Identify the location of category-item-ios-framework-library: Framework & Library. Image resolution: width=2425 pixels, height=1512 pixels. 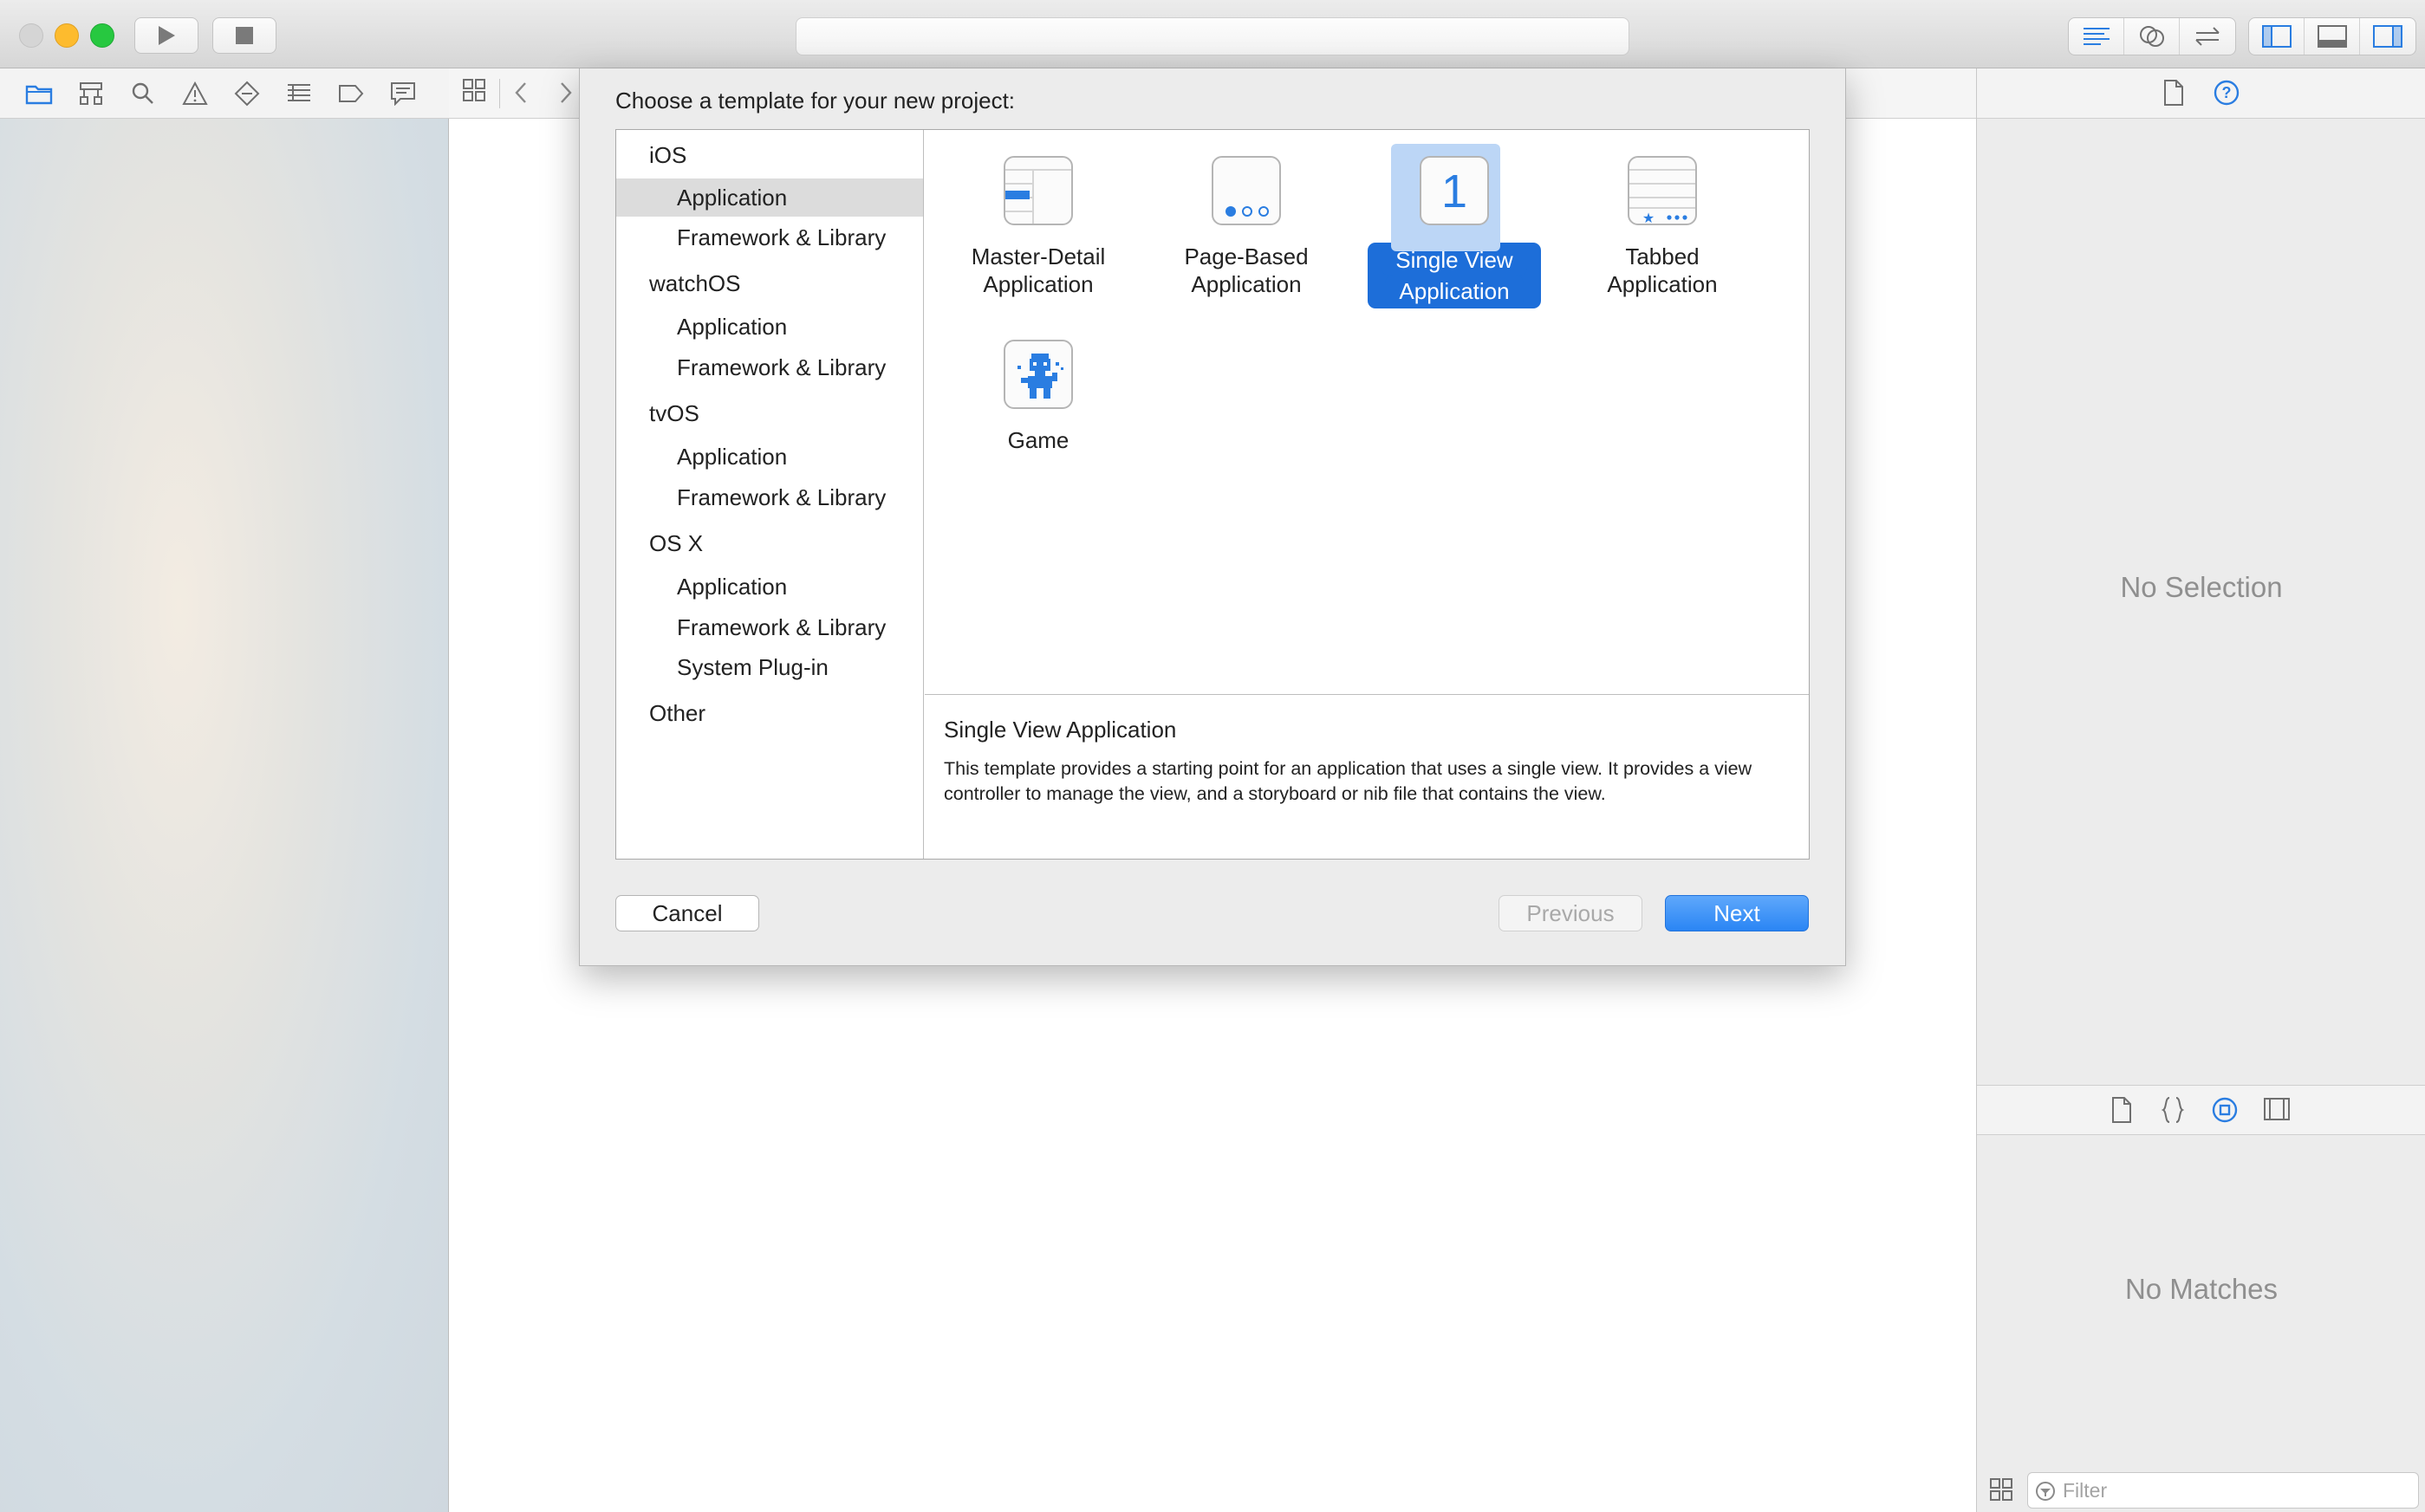
(769, 237).